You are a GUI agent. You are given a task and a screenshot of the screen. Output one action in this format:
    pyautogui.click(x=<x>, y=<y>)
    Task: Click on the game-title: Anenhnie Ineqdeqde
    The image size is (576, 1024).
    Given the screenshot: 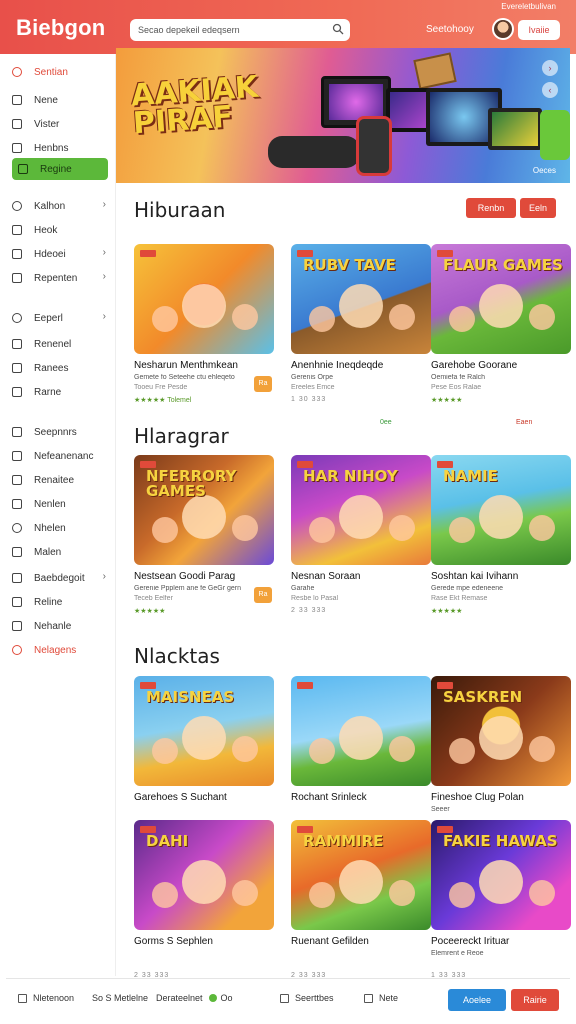 What is the action you would take?
    pyautogui.click(x=366, y=365)
    